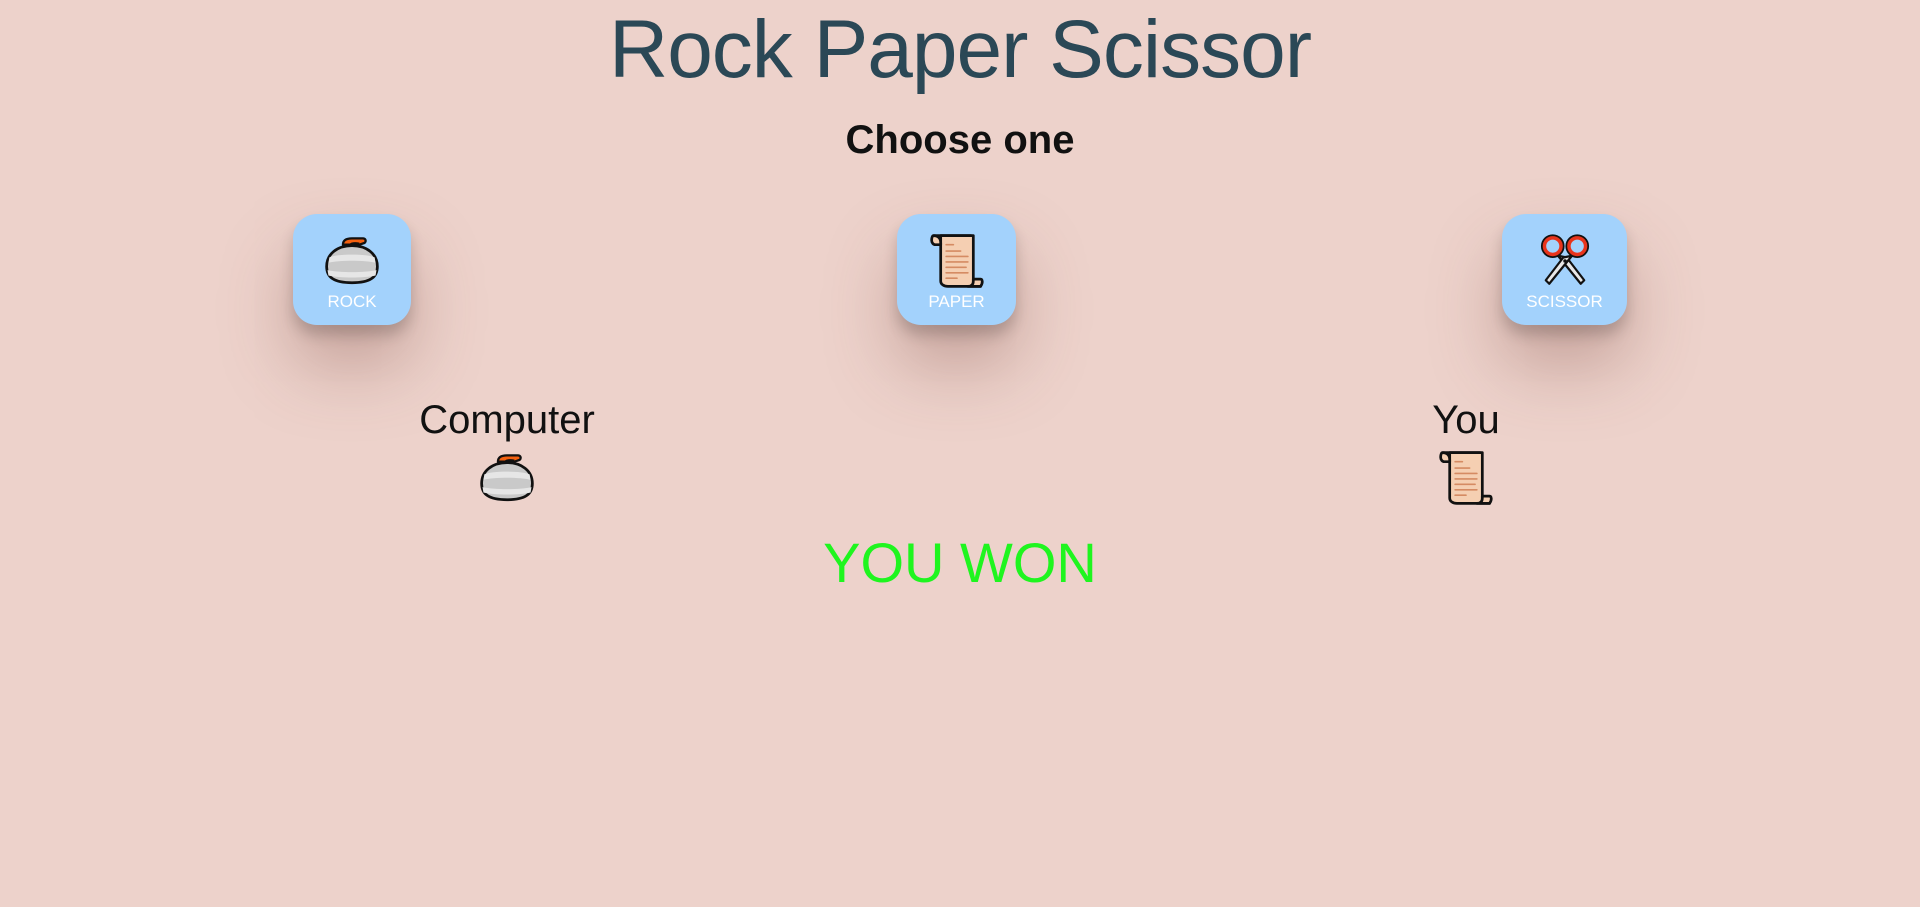  What do you see at coordinates (1565, 261) in the screenshot?
I see `scissors-icon` at bounding box center [1565, 261].